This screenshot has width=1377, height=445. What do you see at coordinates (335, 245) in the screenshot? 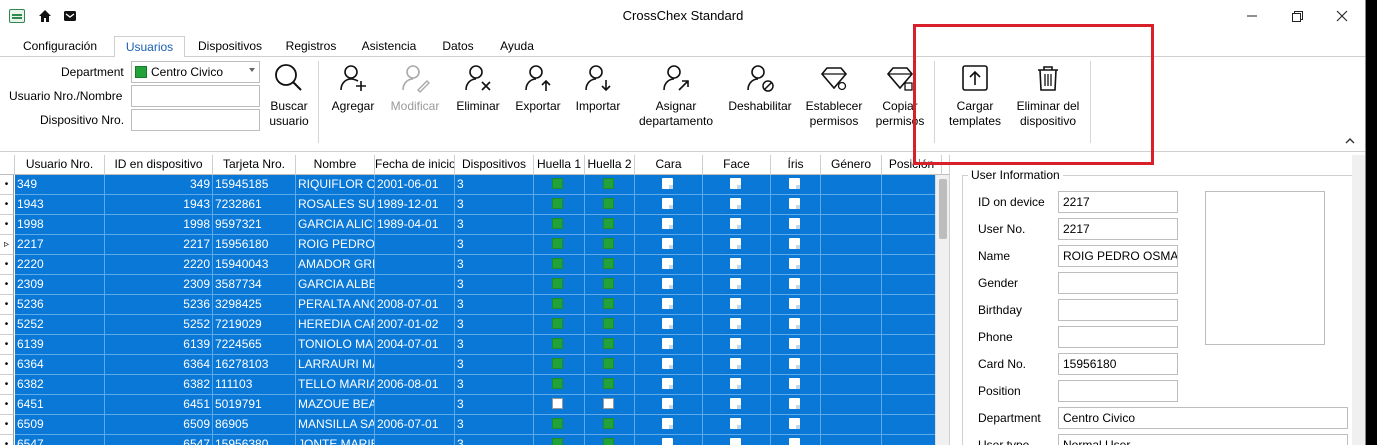
I see `col-name-cell: ROIG PEDRO OSMAR` at bounding box center [335, 245].